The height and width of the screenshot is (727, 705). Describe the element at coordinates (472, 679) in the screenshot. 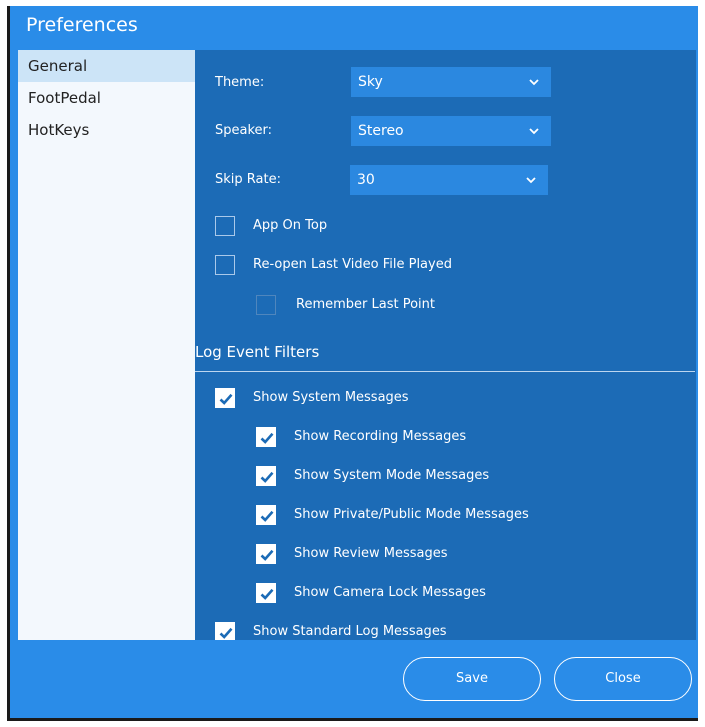

I see `save-button: Save` at that location.